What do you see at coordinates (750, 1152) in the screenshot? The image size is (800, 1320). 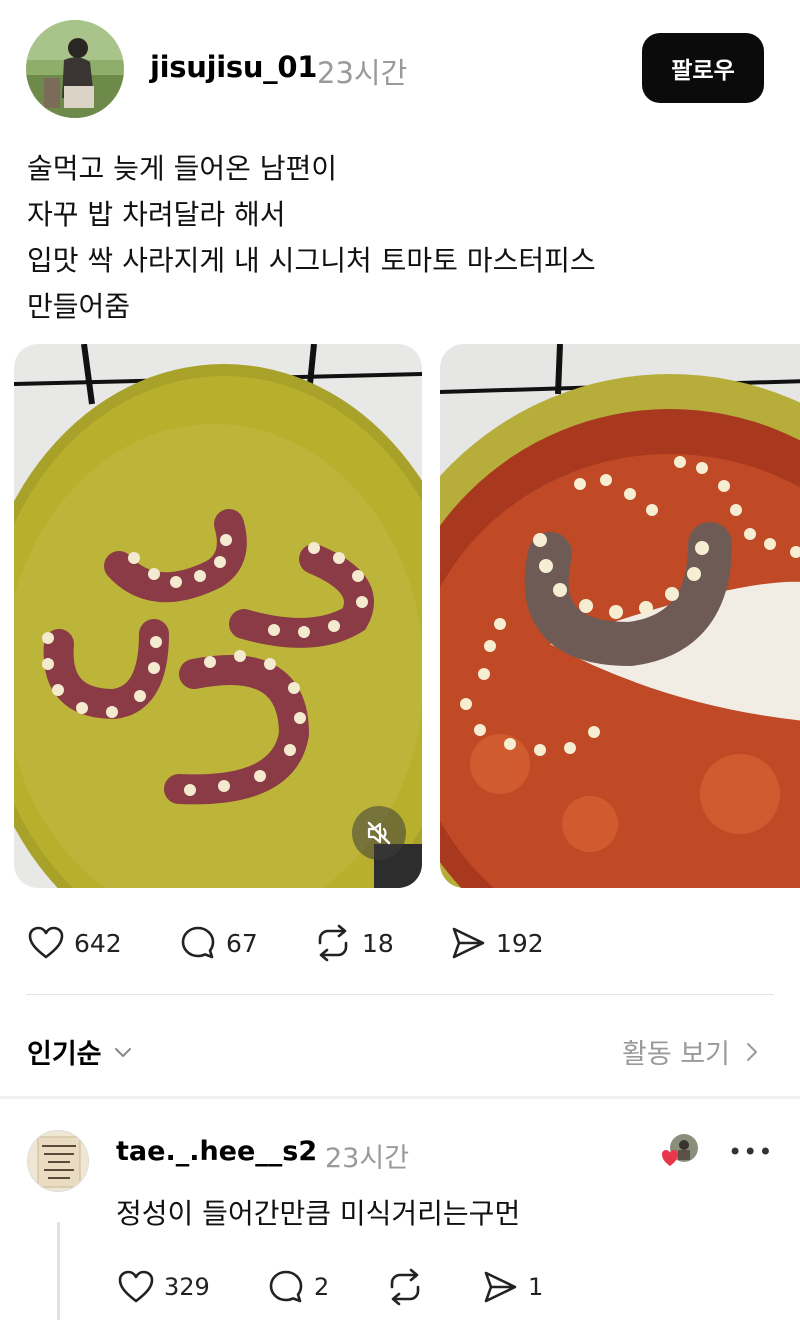 I see `more-options-icon: •••` at bounding box center [750, 1152].